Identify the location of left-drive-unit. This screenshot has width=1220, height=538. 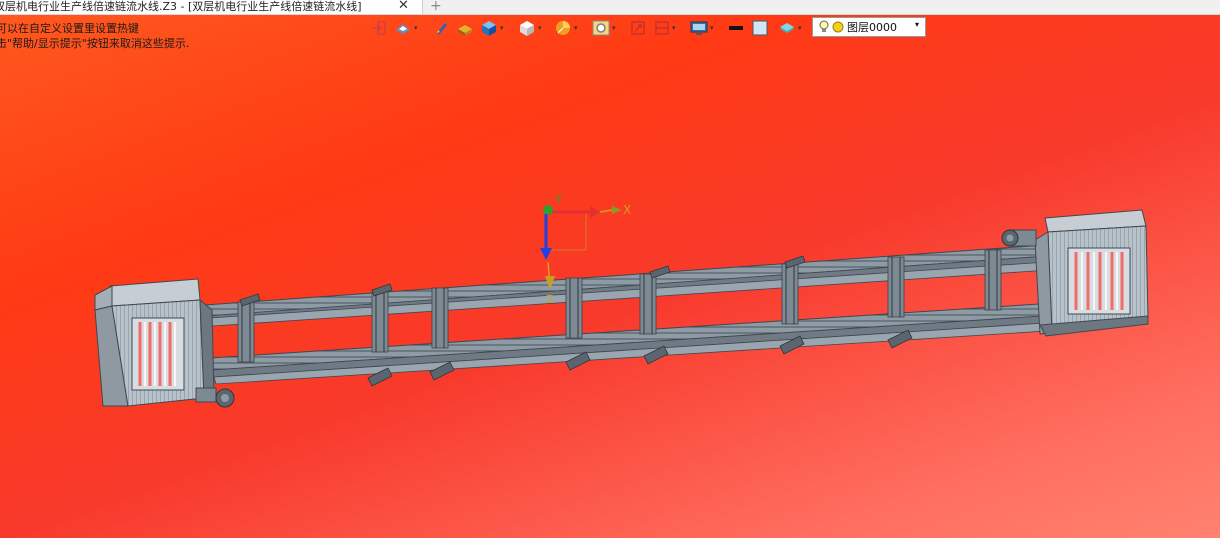
(164, 343).